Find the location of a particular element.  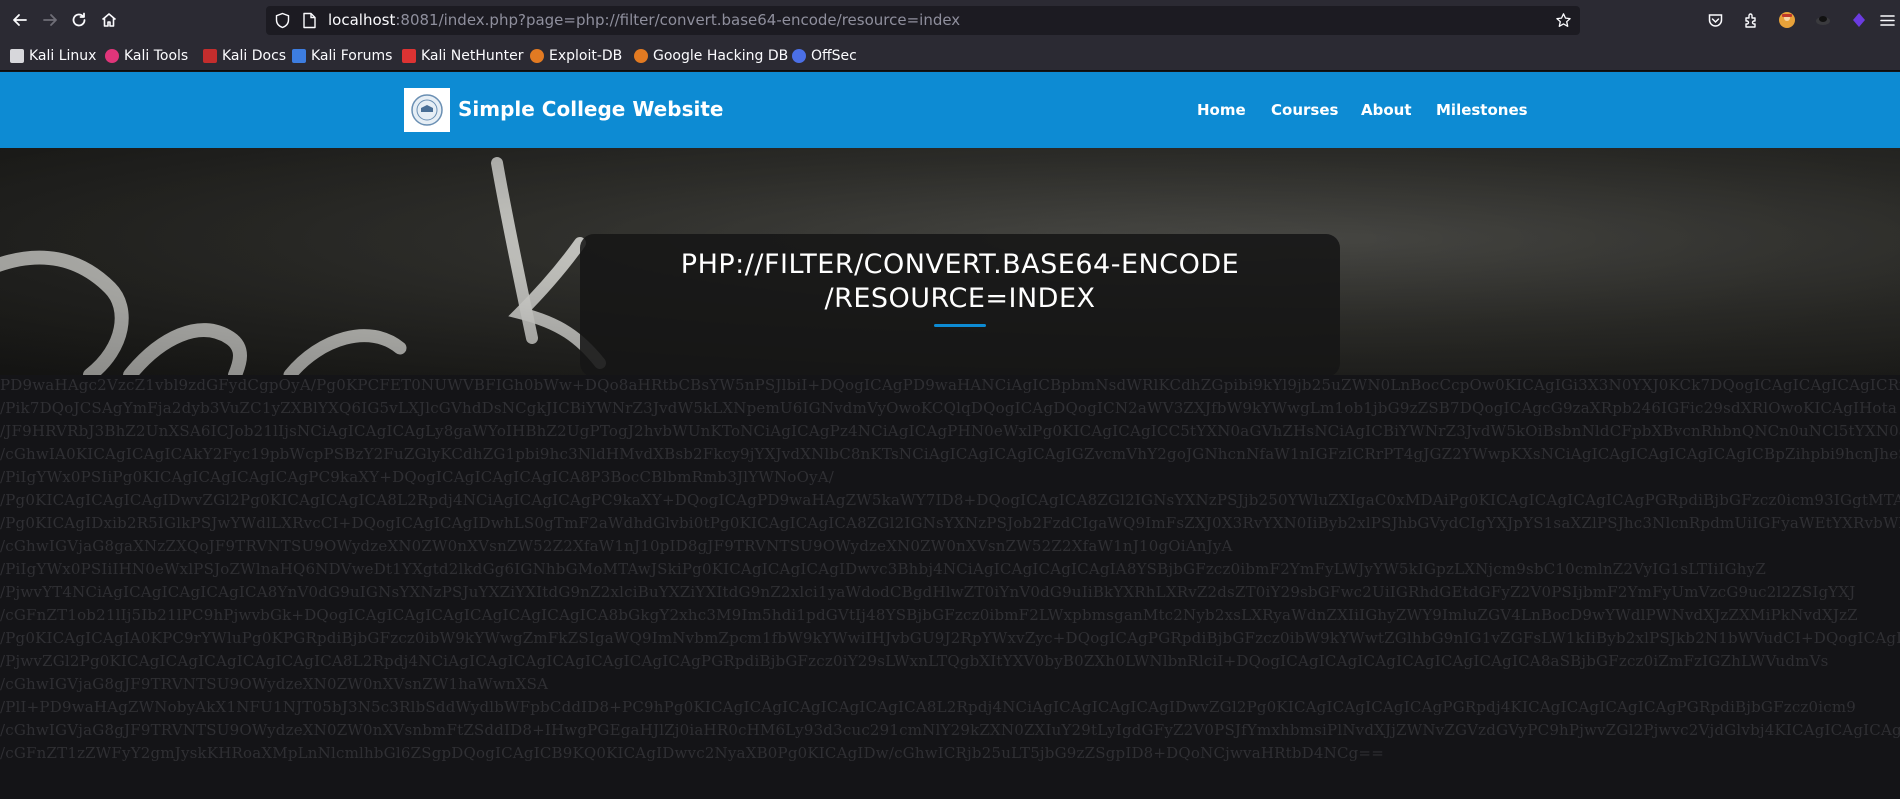

exploit-db-icon is located at coordinates (537, 56).